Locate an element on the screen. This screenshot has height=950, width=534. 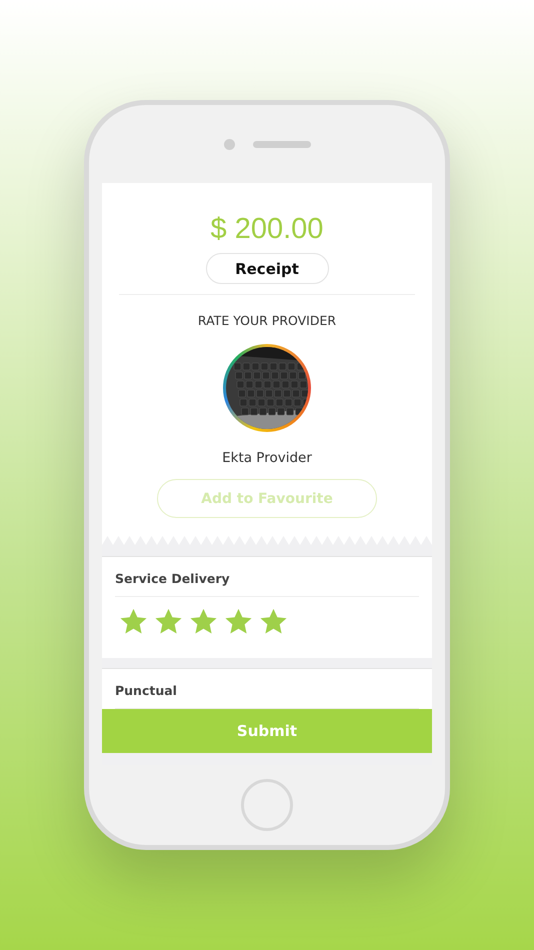
speaker-grille is located at coordinates (281, 144).